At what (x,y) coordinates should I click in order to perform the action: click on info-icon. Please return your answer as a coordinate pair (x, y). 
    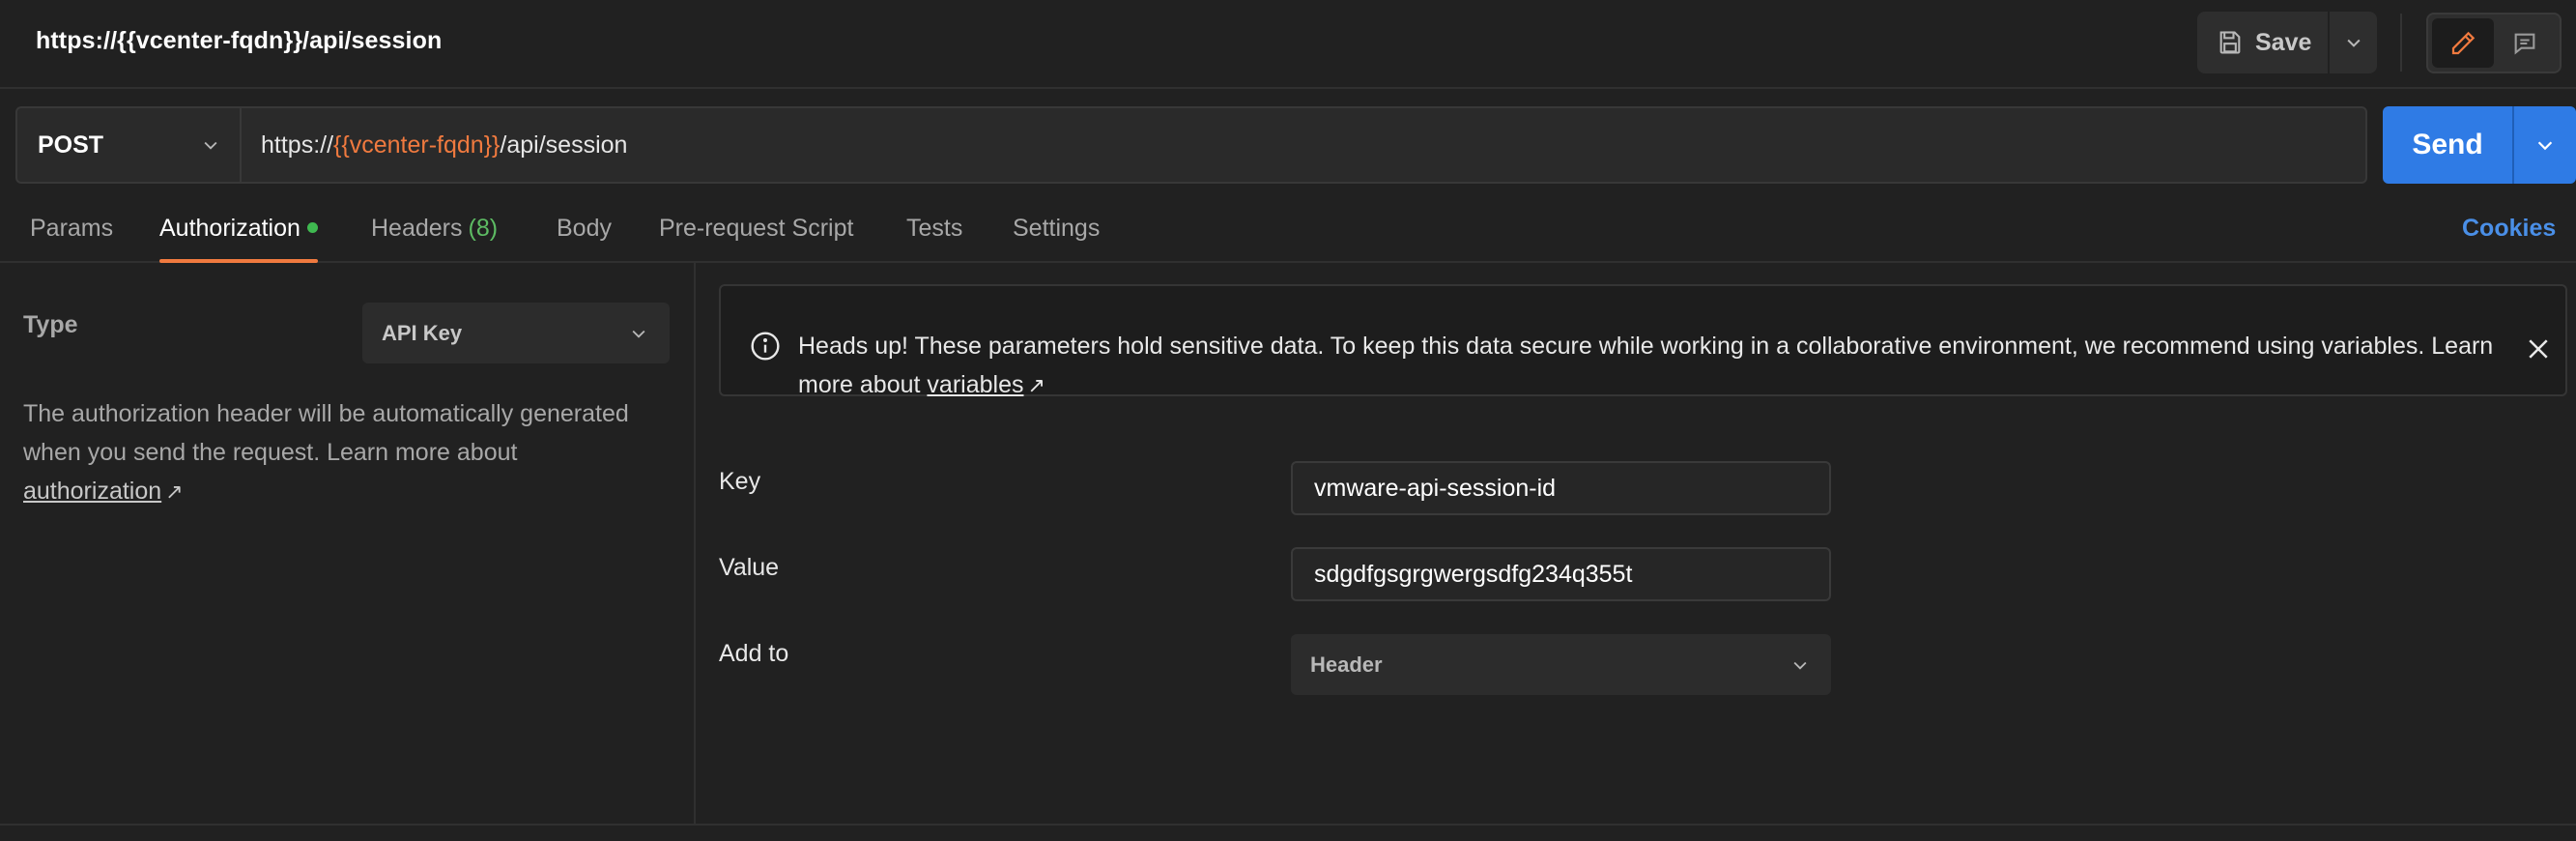
    Looking at the image, I should click on (766, 347).